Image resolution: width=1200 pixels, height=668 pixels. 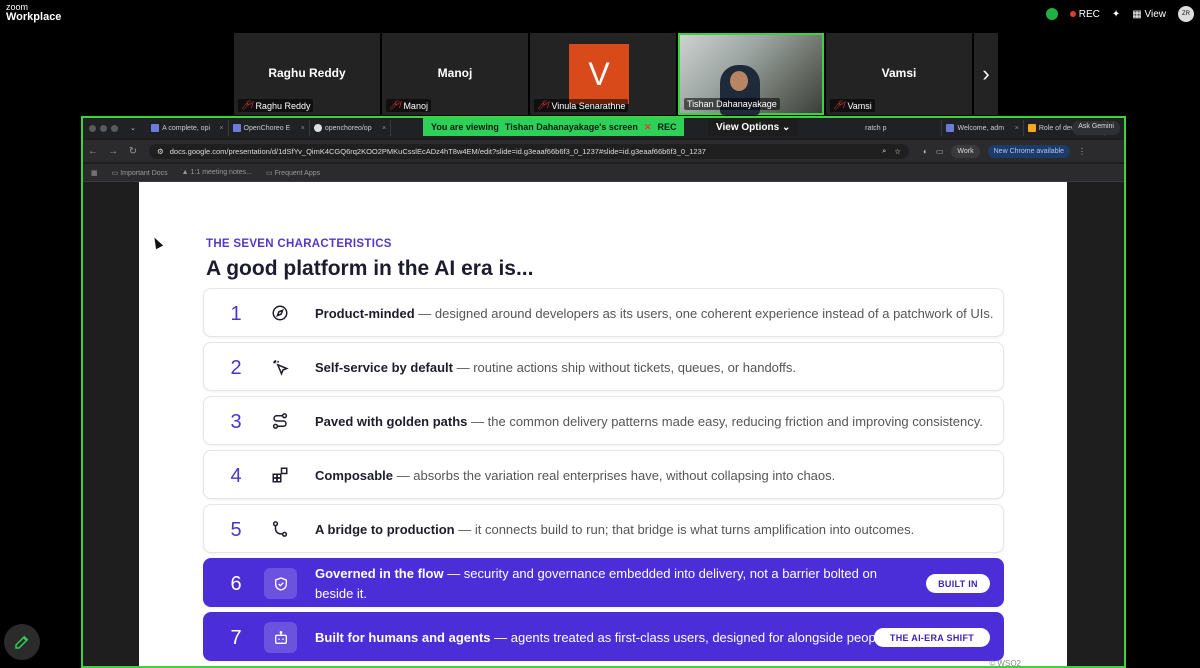 I want to click on participant-label: 🎤︎̸ Vamsi, so click(x=852, y=105).